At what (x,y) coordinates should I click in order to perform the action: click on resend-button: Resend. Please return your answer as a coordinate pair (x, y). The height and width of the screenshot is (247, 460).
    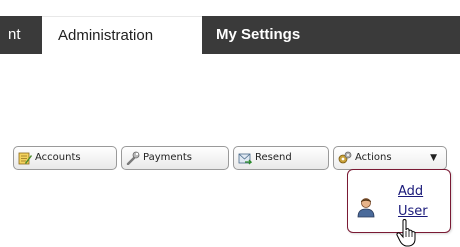
    Looking at the image, I should click on (281, 158).